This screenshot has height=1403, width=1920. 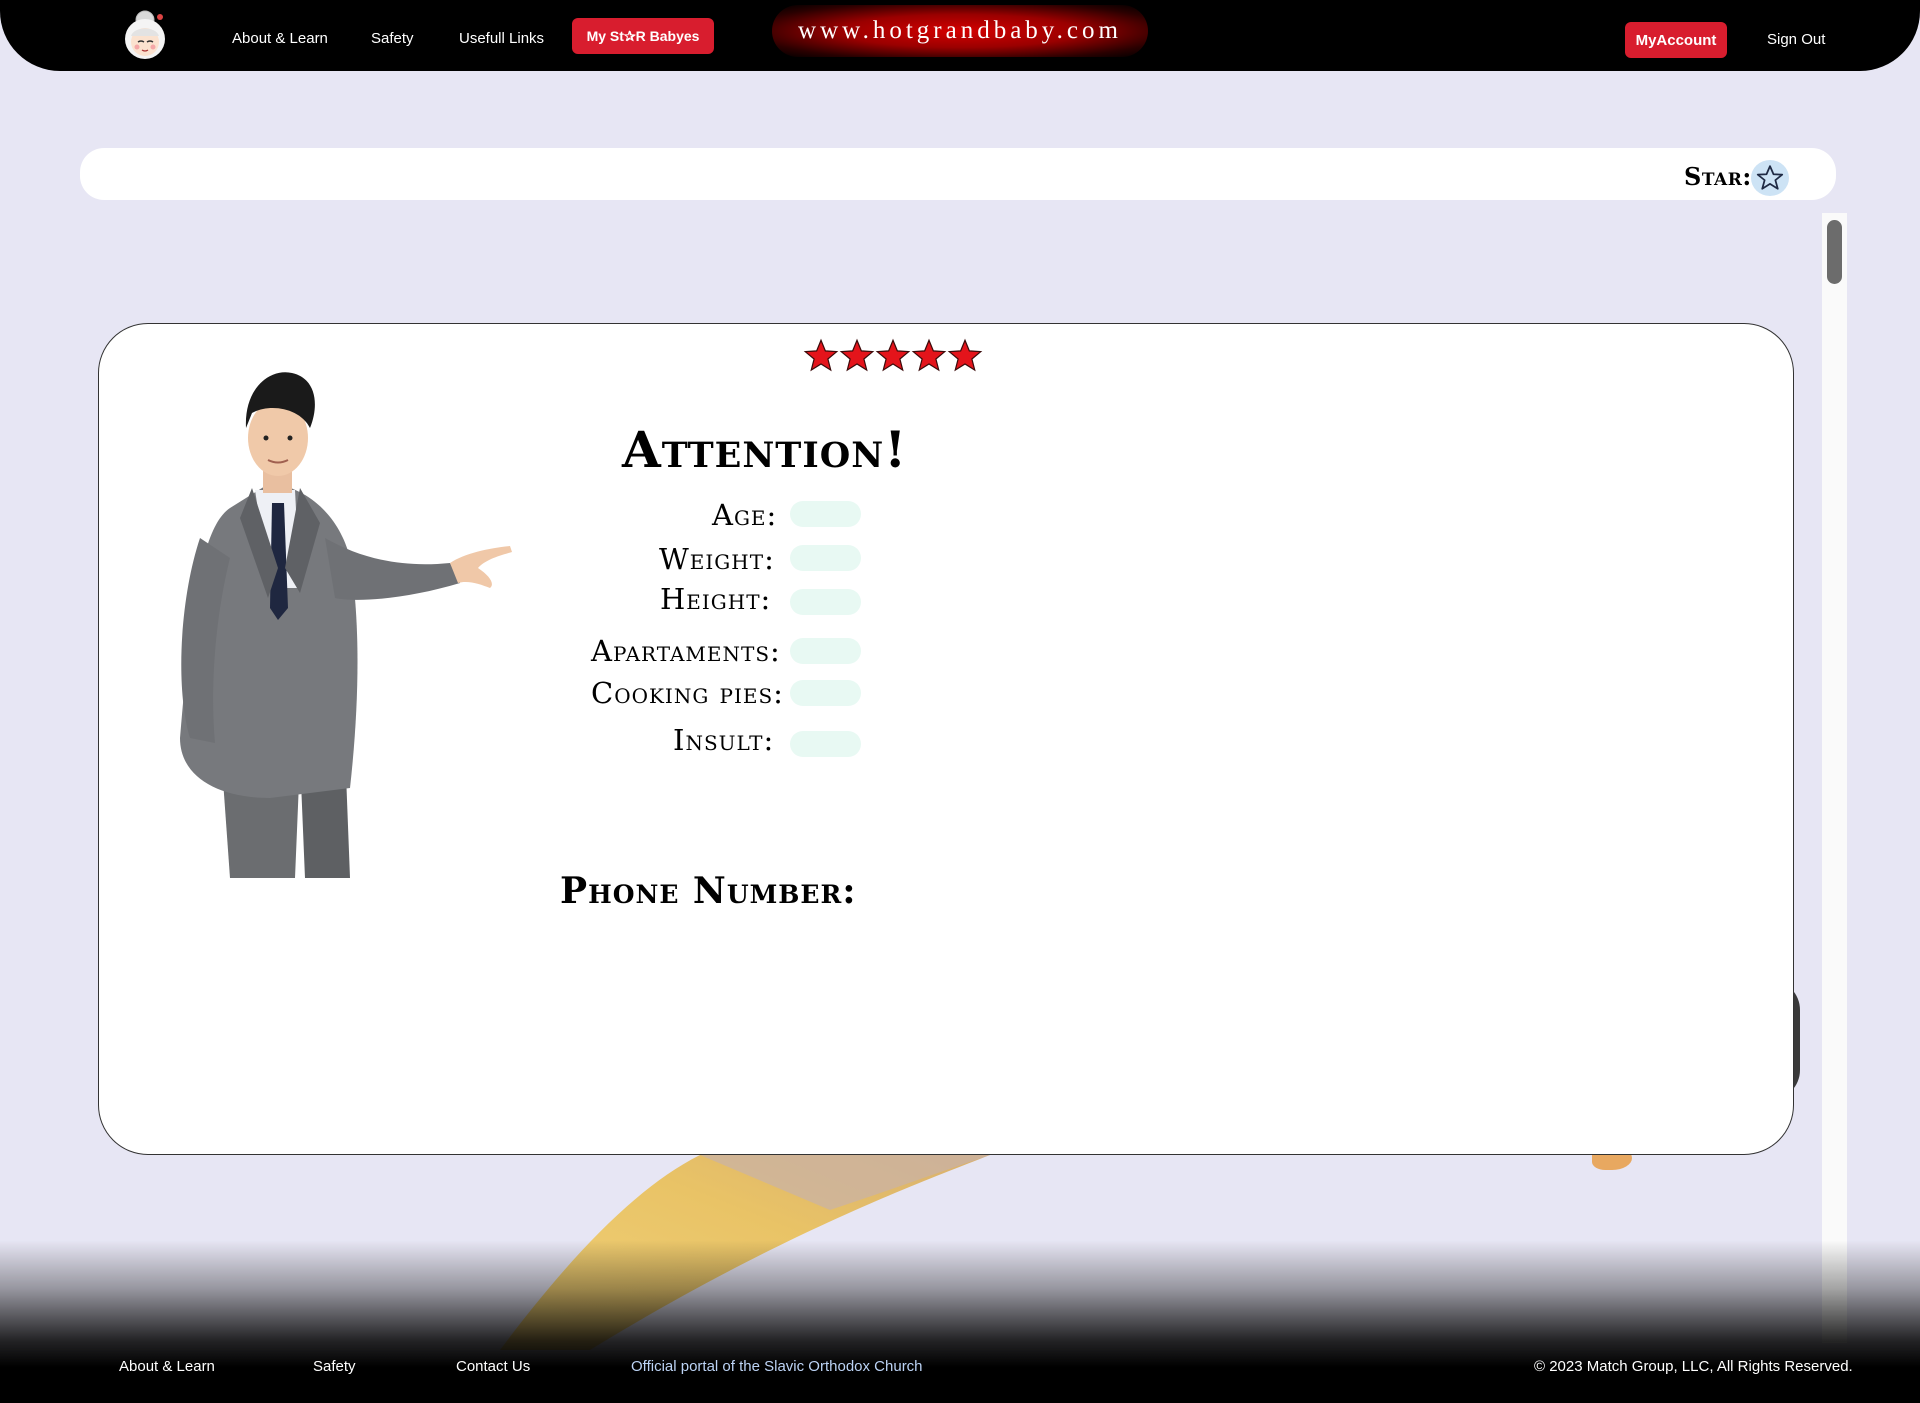 What do you see at coordinates (1718, 176) in the screenshot?
I see `star-label: Star:` at bounding box center [1718, 176].